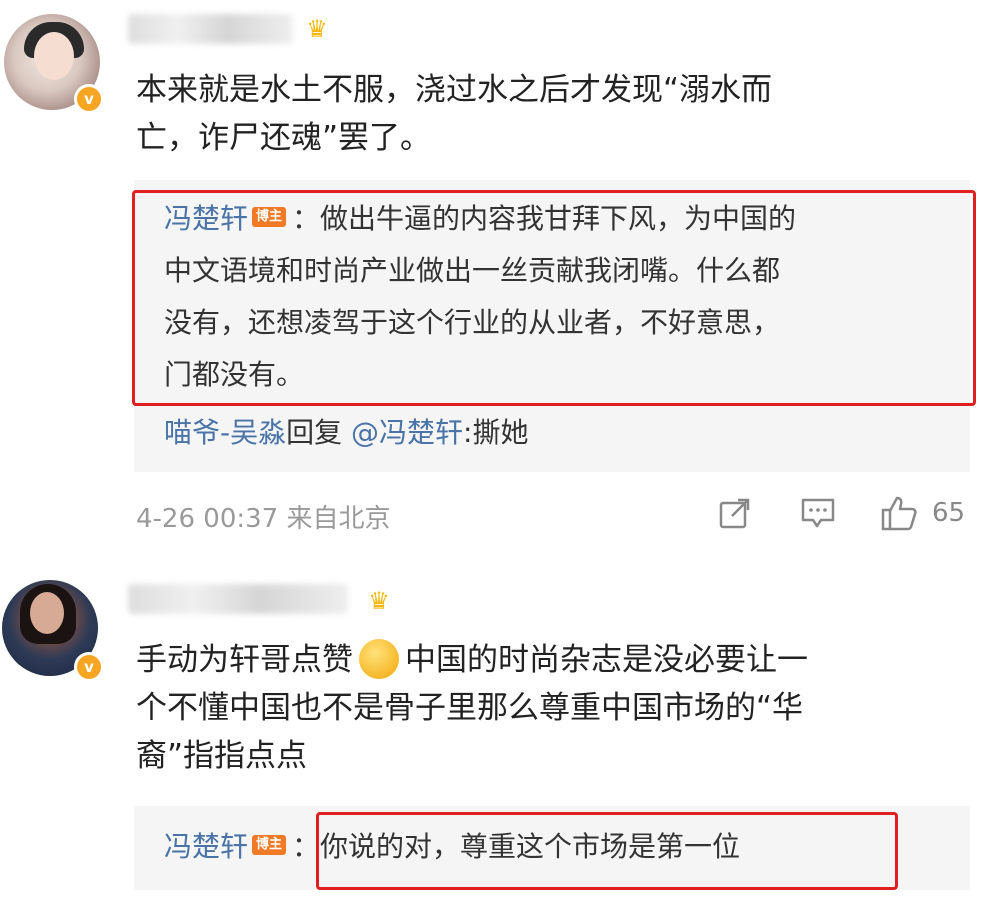 This screenshot has height=908, width=982. I want to click on sub-reply-author-link: 喵爷-吴淼, so click(225, 432).